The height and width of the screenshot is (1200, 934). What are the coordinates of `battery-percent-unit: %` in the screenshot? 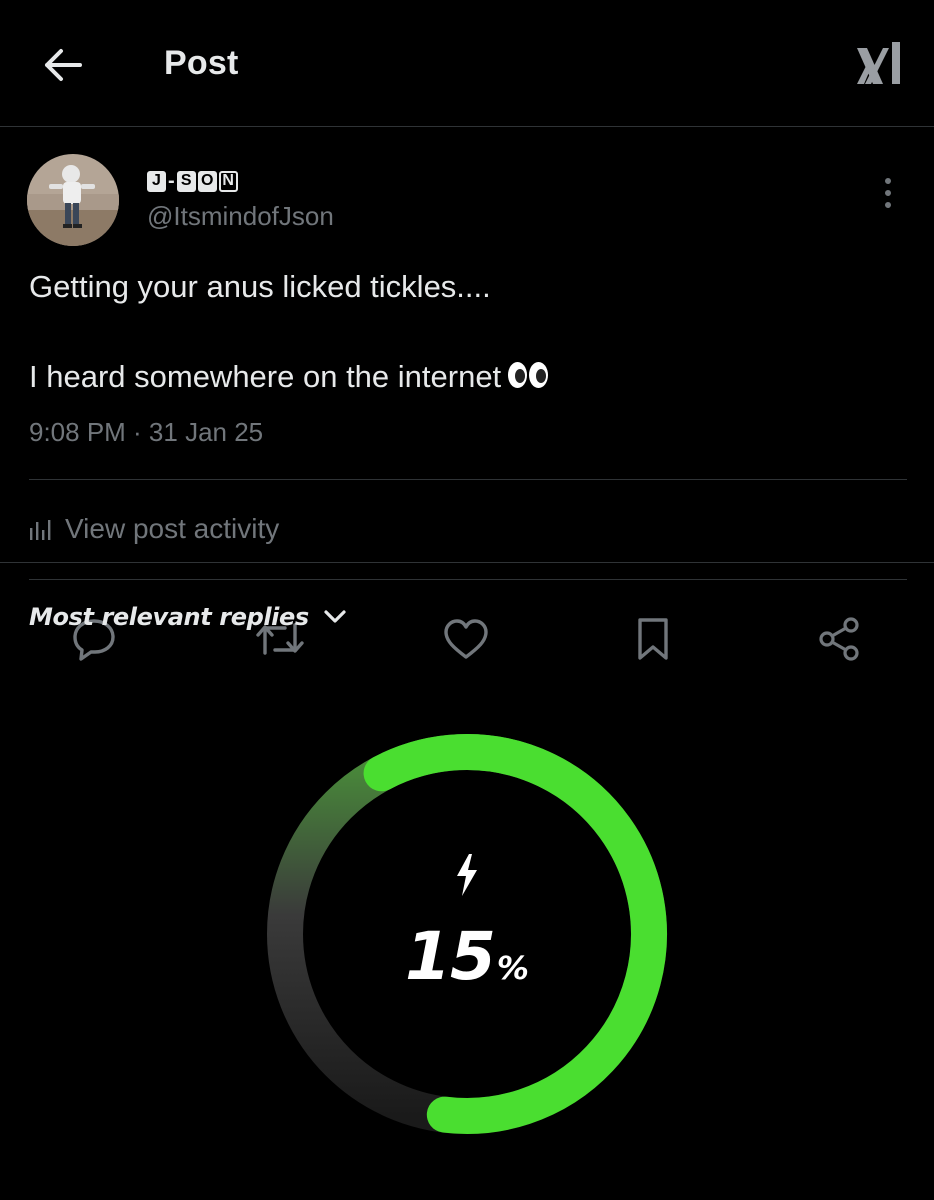 It's located at (512, 968).